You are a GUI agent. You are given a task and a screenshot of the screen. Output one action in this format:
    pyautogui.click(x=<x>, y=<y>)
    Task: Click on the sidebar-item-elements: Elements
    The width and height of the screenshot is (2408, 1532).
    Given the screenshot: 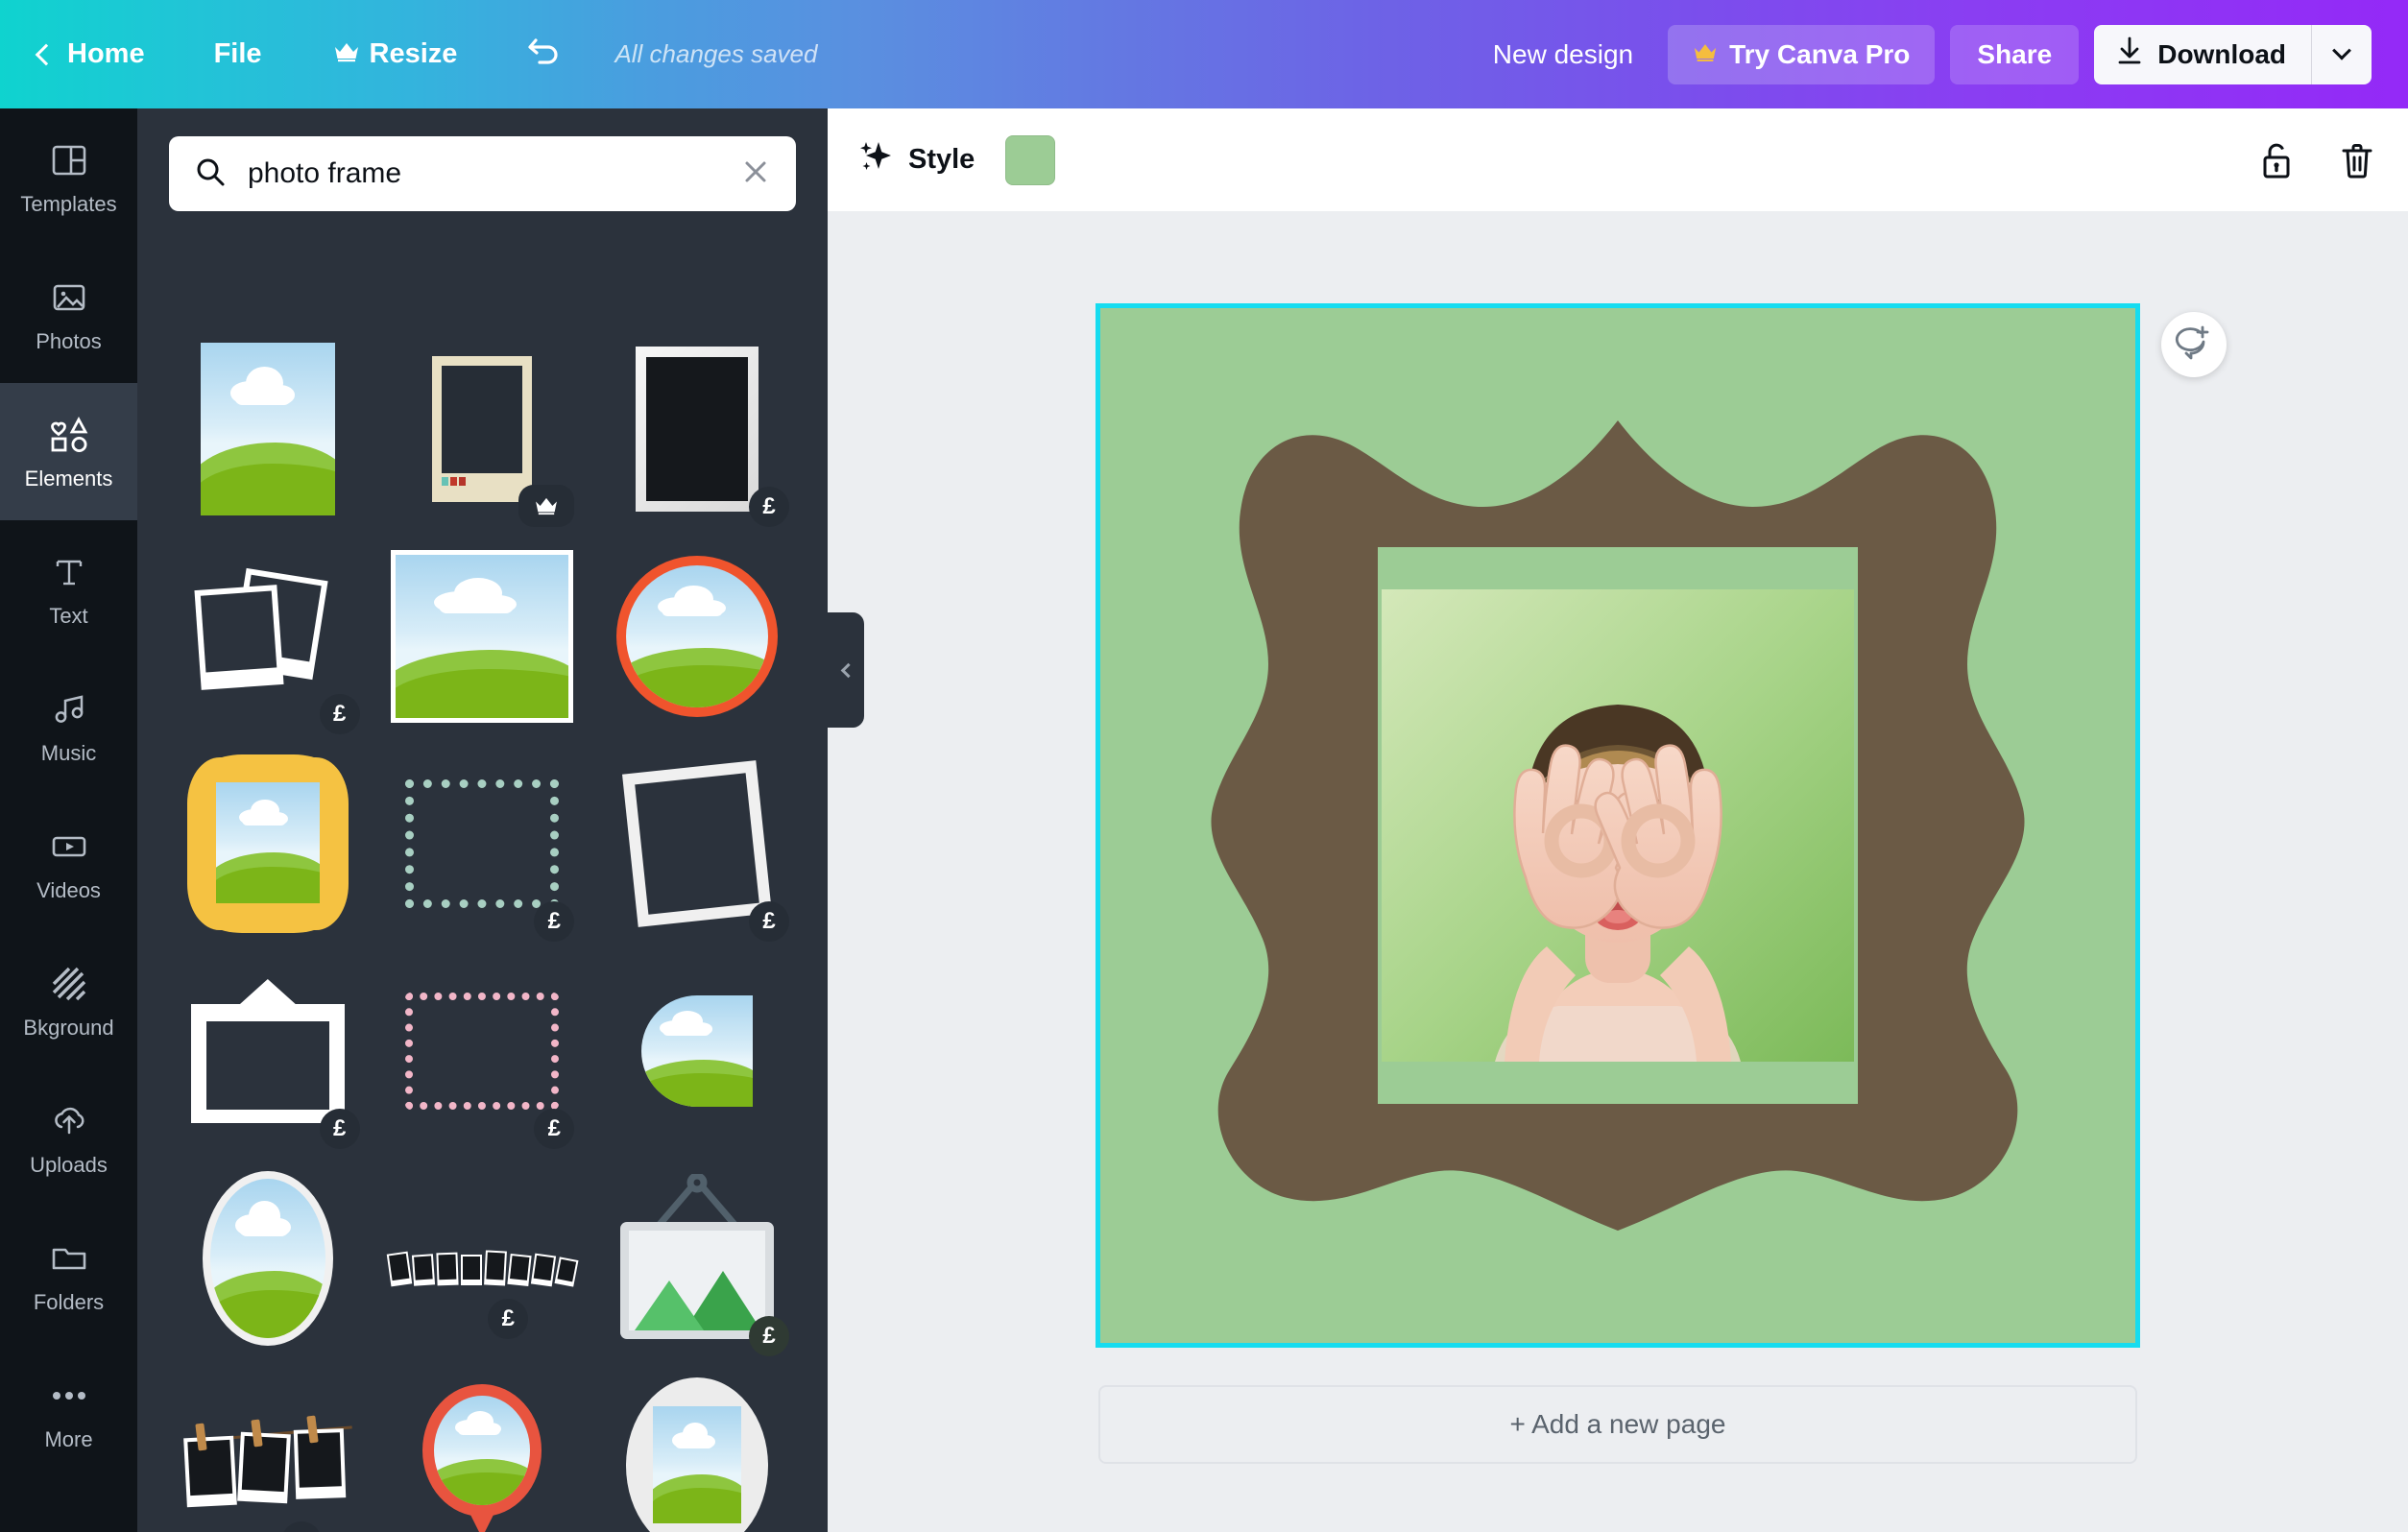 What is the action you would take?
    pyautogui.click(x=68, y=451)
    